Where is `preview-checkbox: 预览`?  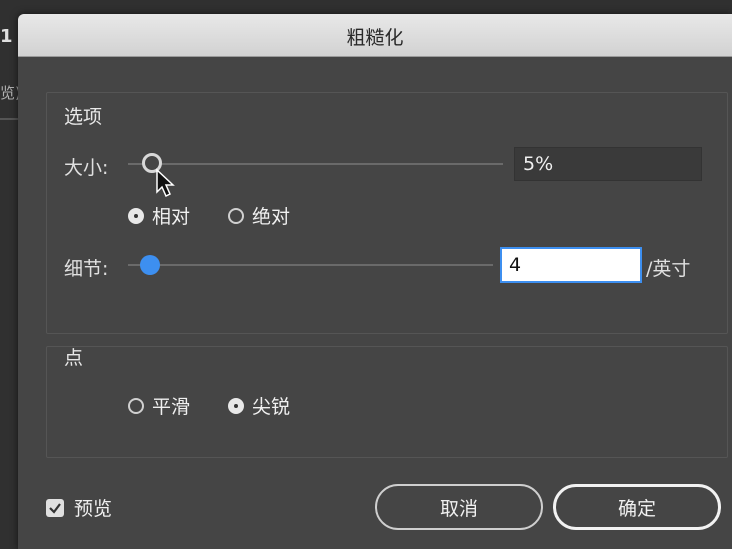 preview-checkbox: 预览 is located at coordinates (79, 507).